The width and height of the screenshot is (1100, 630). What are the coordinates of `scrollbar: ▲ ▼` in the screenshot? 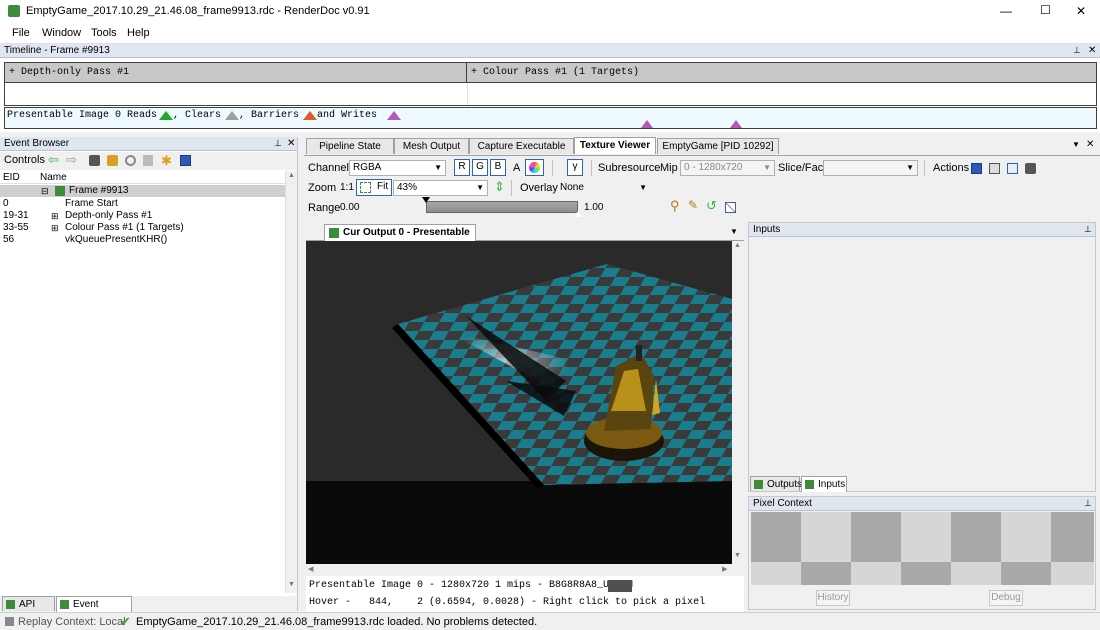 It's located at (291, 382).